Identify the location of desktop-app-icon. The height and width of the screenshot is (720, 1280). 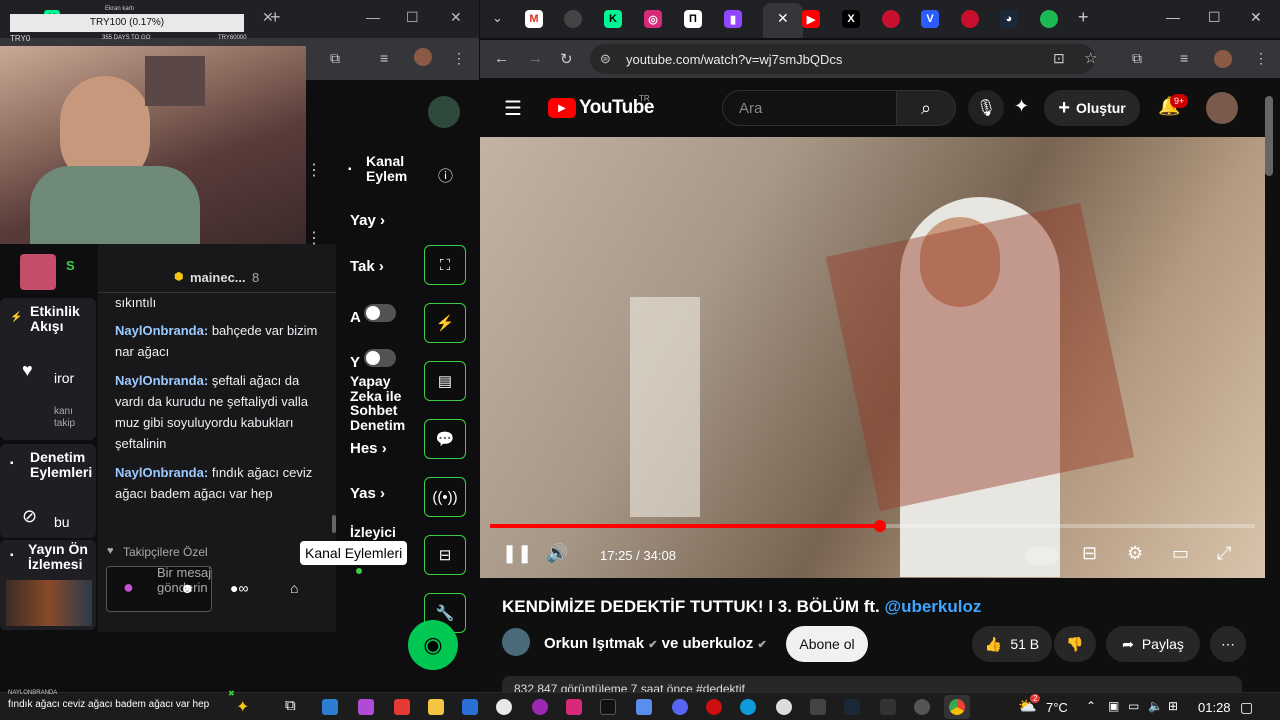
(330, 707).